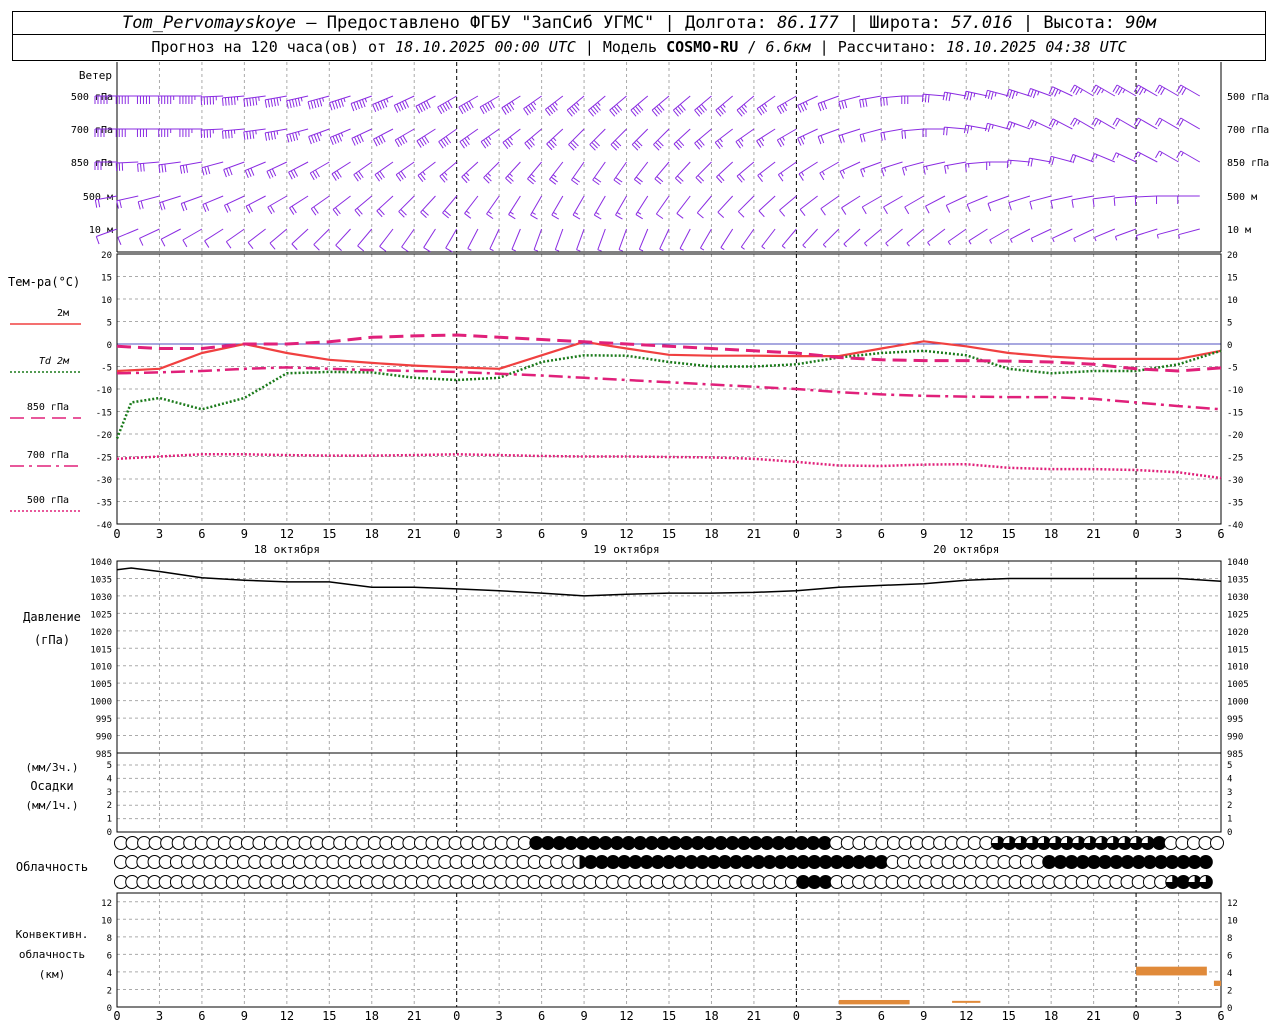  Describe the element at coordinates (1229, 939) in the screenshot. I see `conv-tick-right: 8` at that location.